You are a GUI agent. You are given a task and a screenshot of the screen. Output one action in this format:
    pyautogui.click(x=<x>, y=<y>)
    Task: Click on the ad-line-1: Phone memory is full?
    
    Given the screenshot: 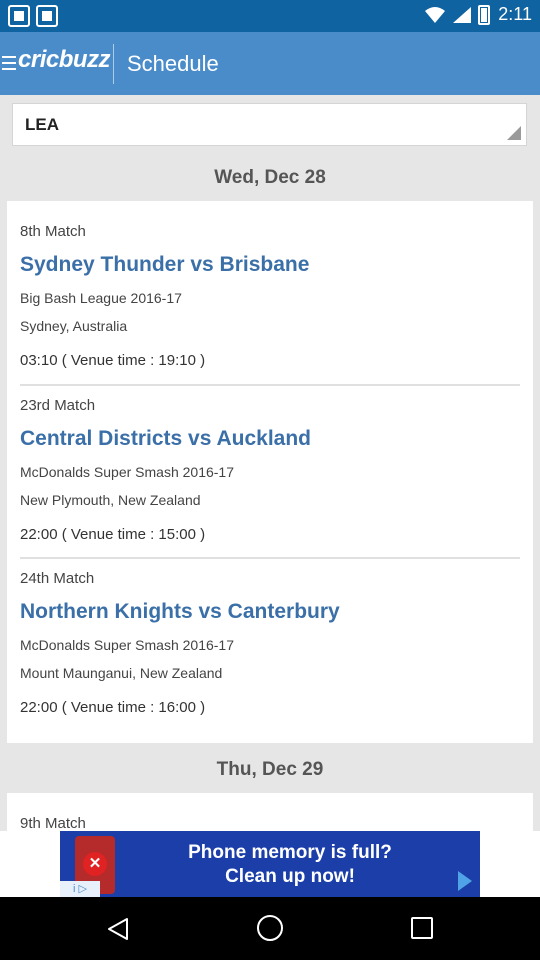 What is the action you would take?
    pyautogui.click(x=290, y=852)
    